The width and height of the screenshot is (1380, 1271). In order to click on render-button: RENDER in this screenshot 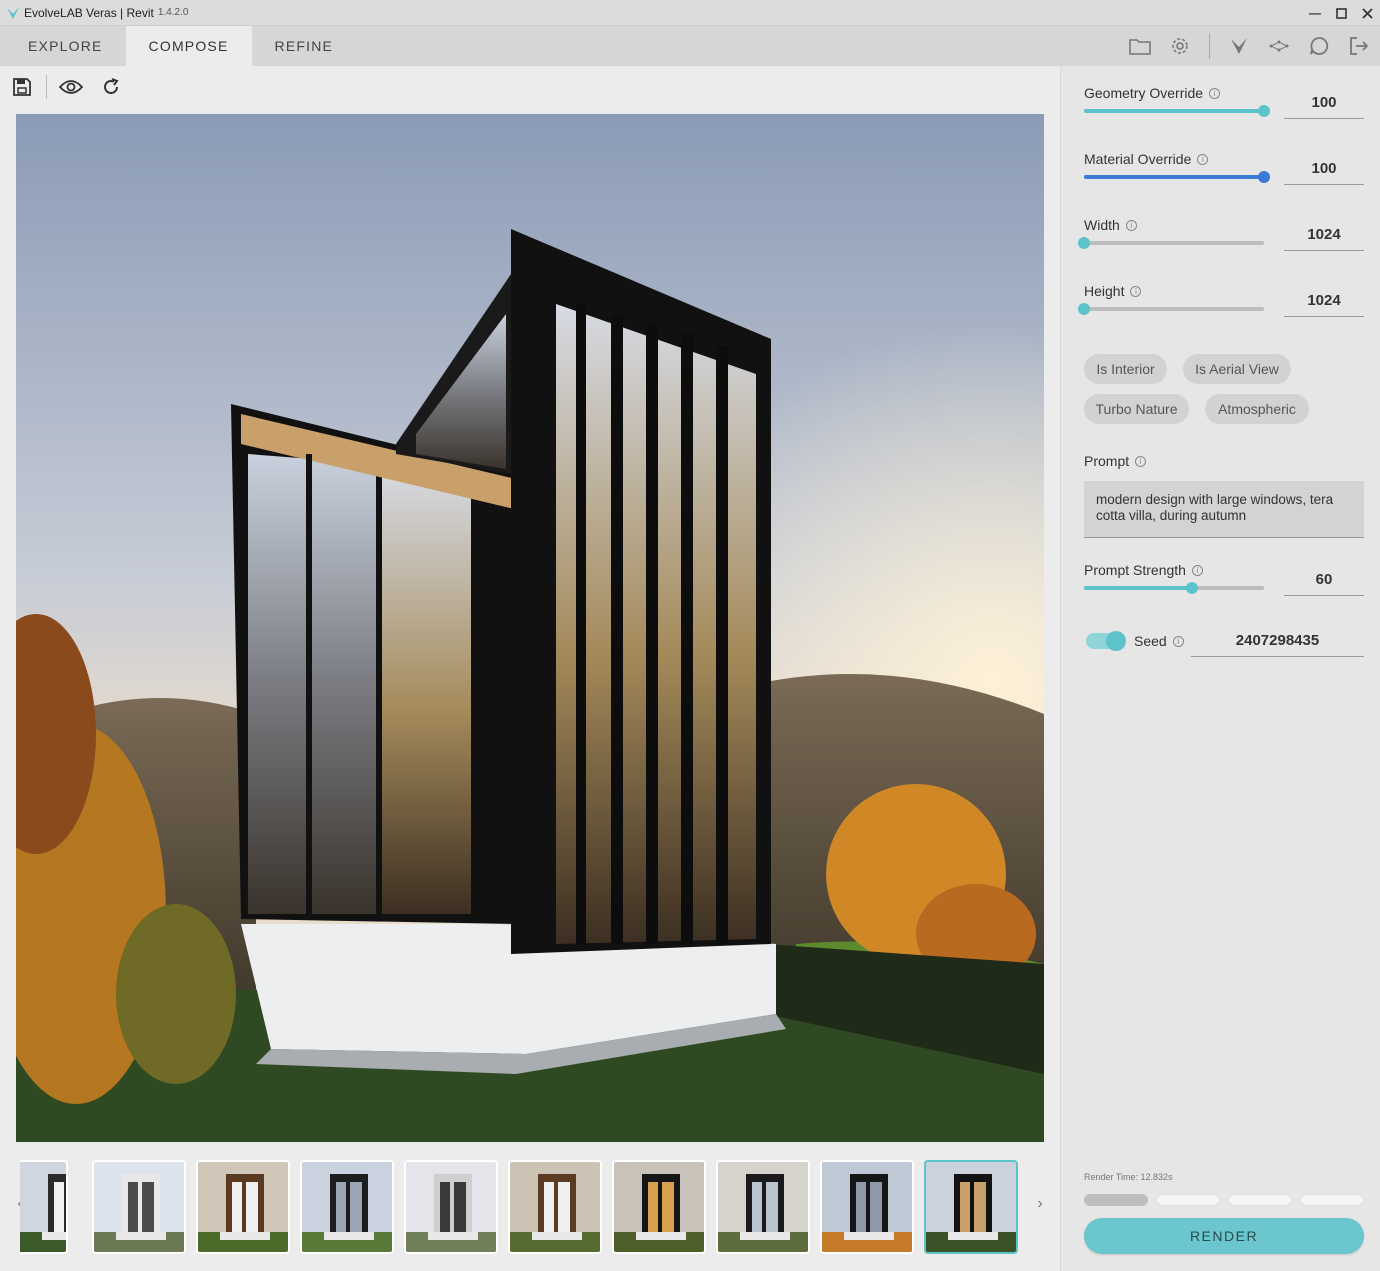, I will do `click(1224, 1236)`.